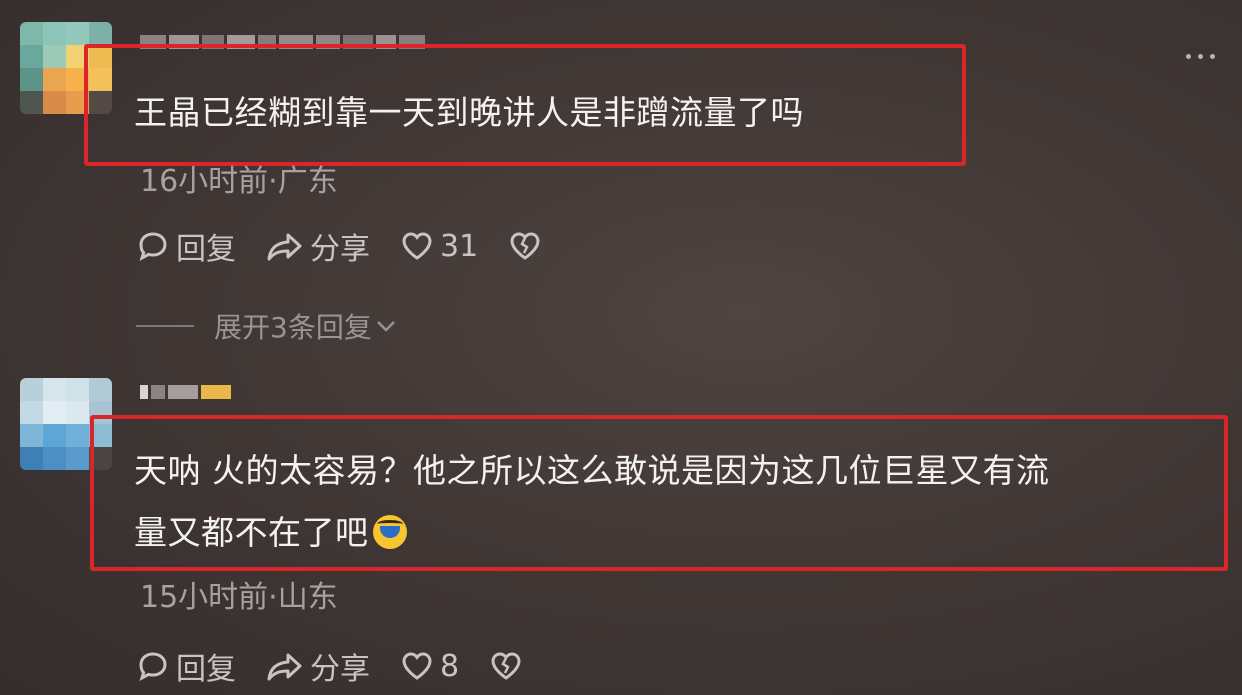 The height and width of the screenshot is (695, 1242). Describe the element at coordinates (239, 181) in the screenshot. I see `comment-meta: 16小时前·广东` at that location.